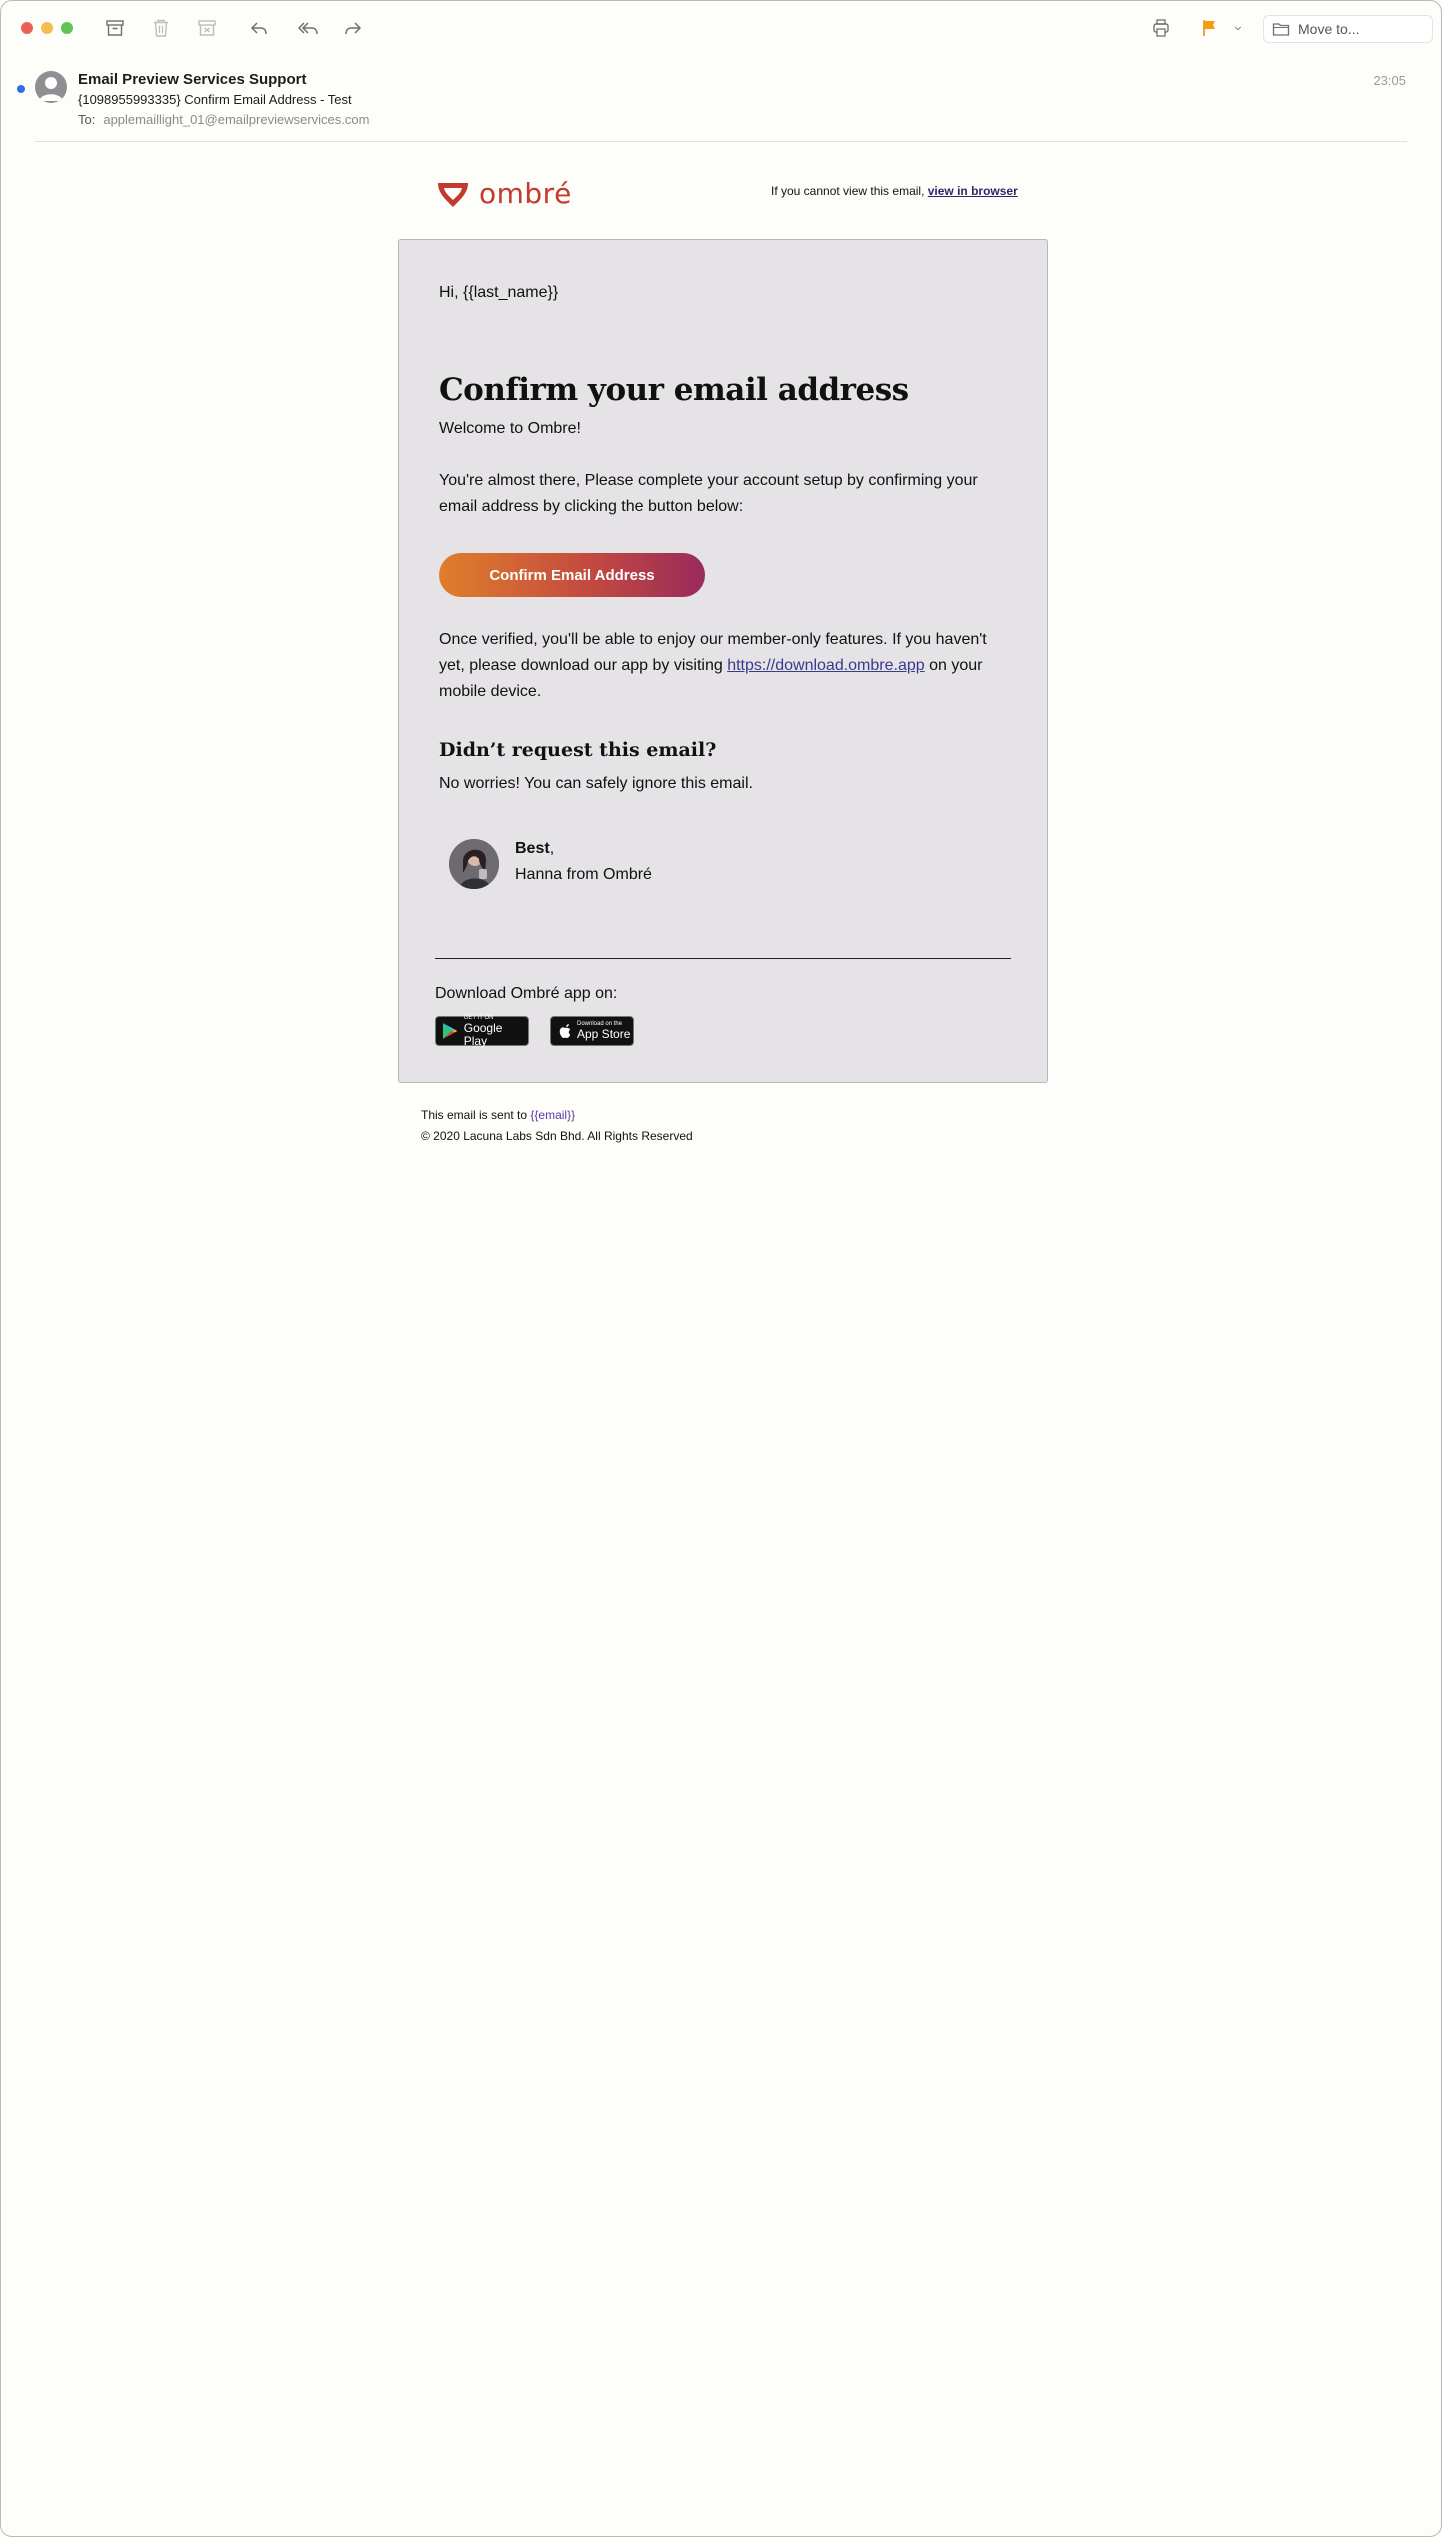  I want to click on signature-comma: ,, so click(552, 848).